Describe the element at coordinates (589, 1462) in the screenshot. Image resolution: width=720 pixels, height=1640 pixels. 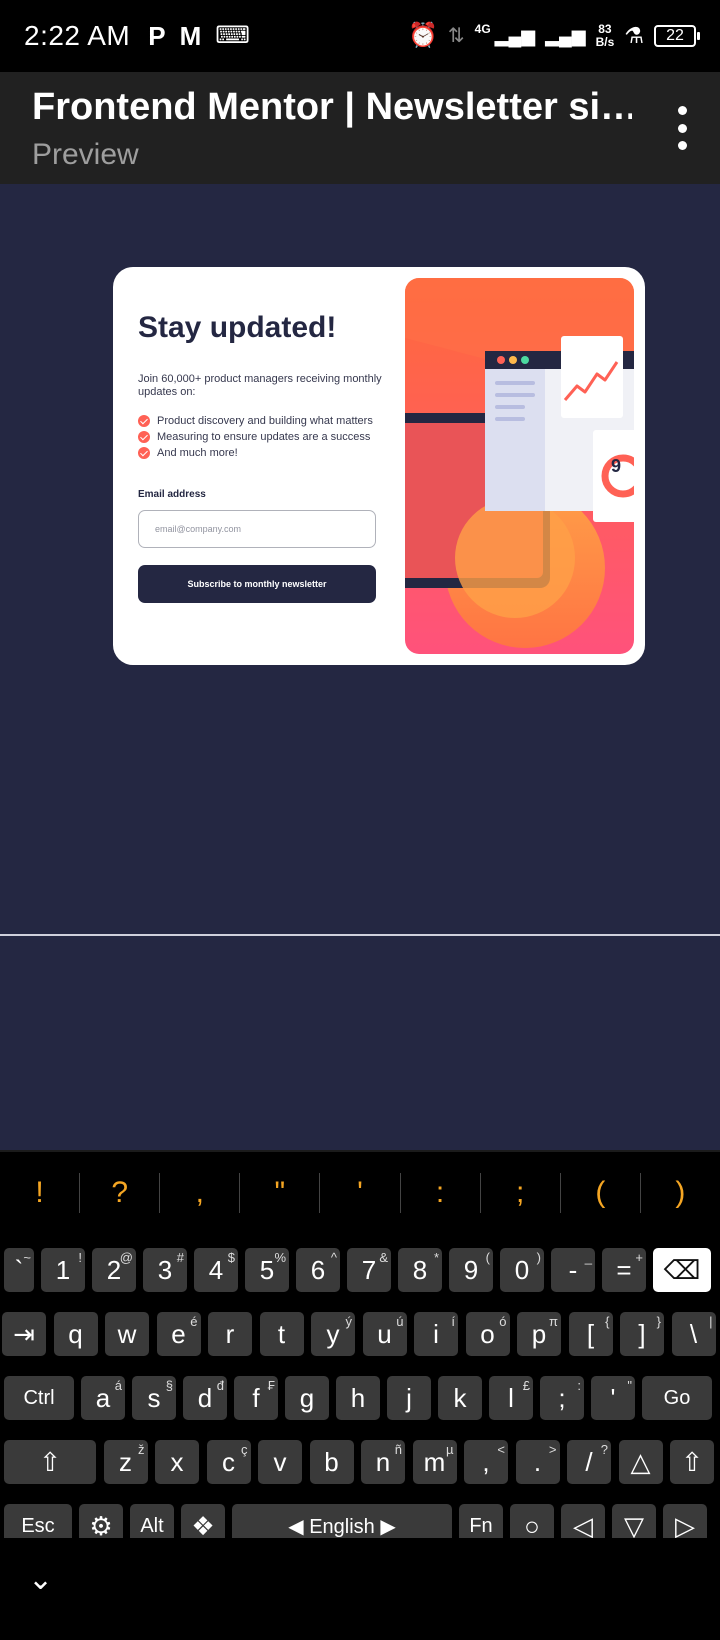
I see `key-/: /?` at that location.